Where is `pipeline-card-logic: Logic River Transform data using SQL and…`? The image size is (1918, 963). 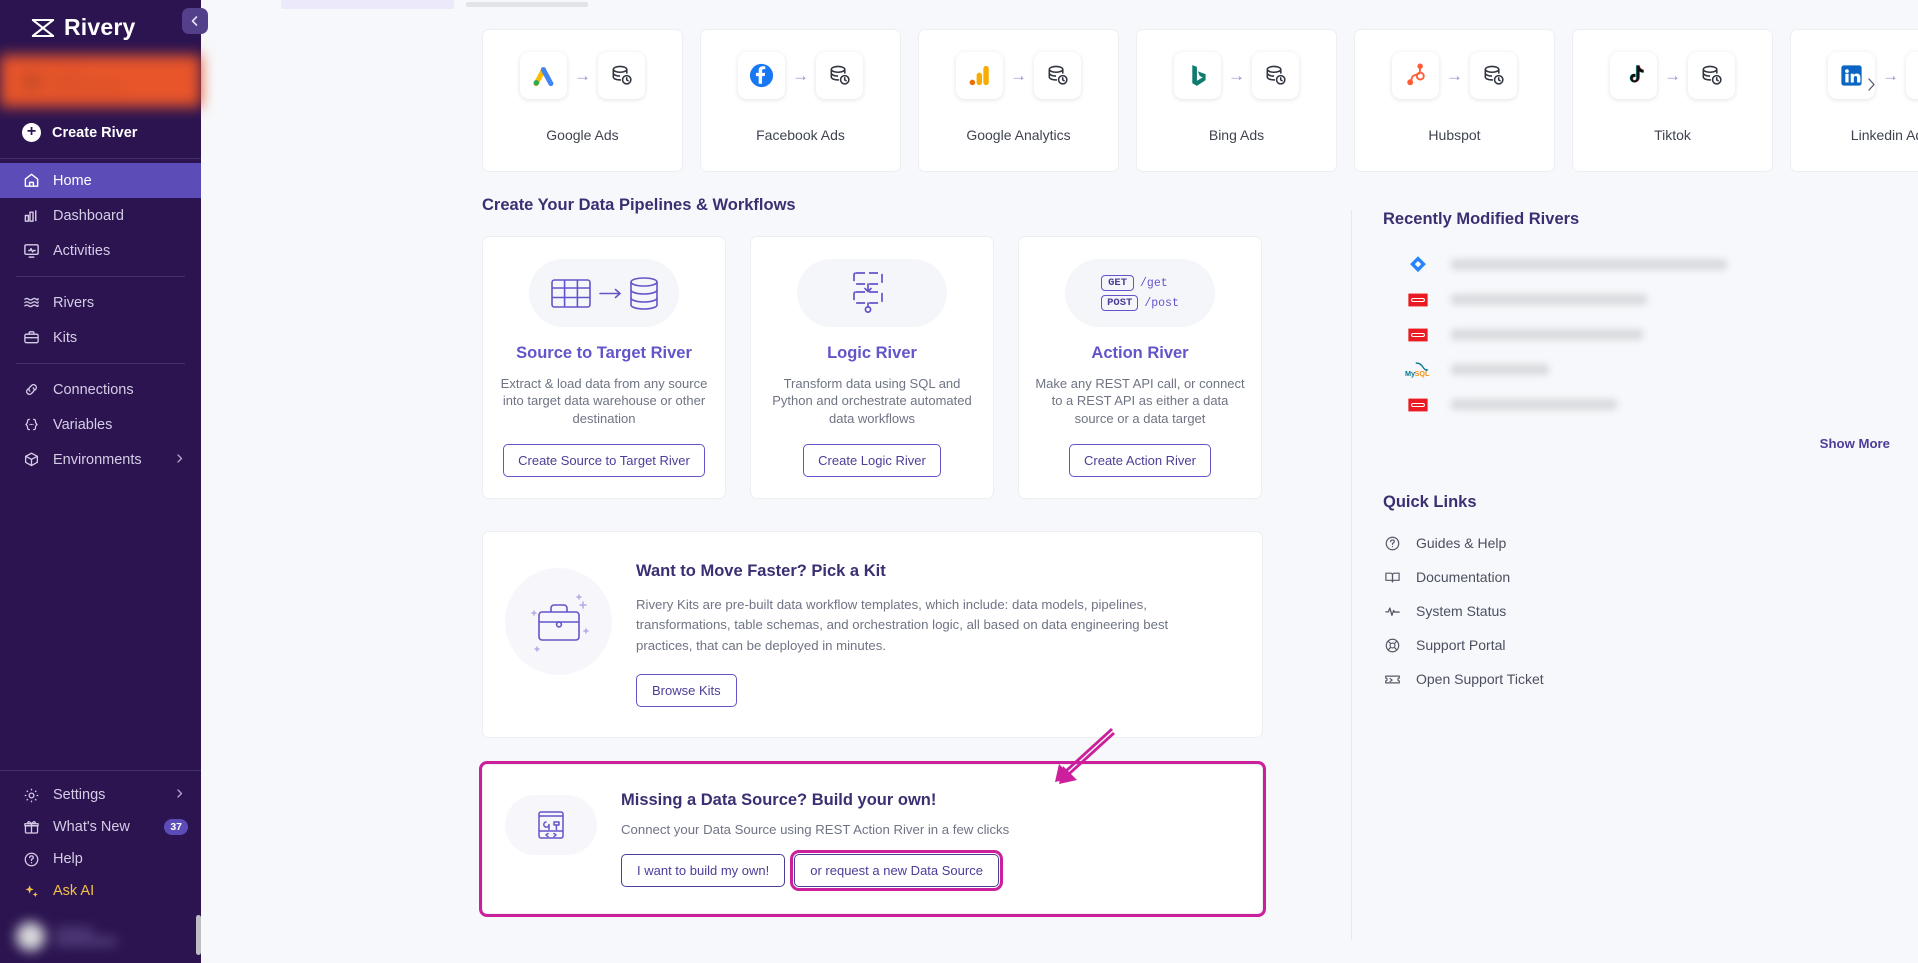
pipeline-card-logic: Logic River Transform data using SQL and… is located at coordinates (872, 367).